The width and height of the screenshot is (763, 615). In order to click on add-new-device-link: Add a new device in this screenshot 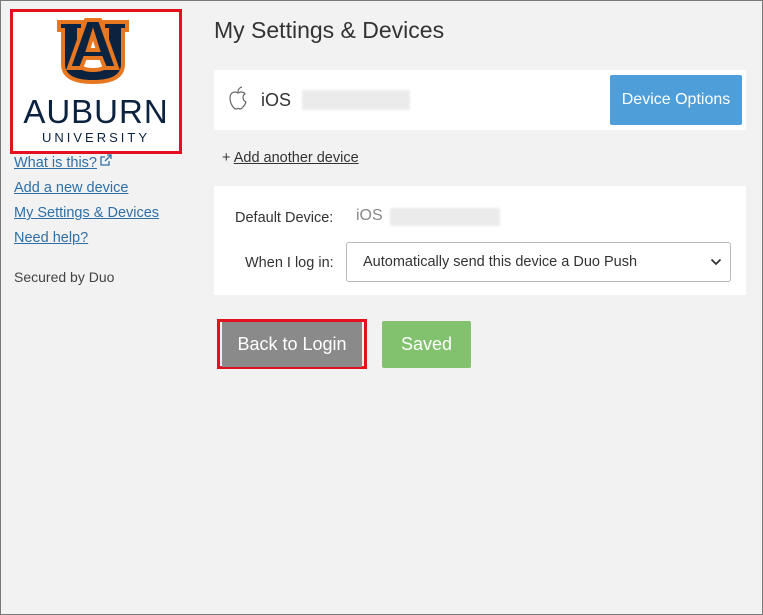, I will do `click(86, 191)`.